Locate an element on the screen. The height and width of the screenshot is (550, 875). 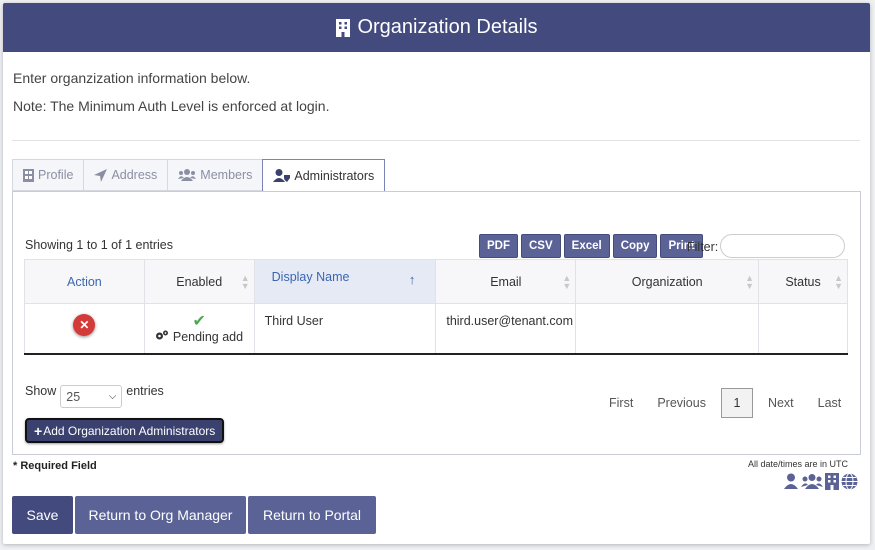
length-menu: Show 25 ⌵ entries is located at coordinates (94, 396).